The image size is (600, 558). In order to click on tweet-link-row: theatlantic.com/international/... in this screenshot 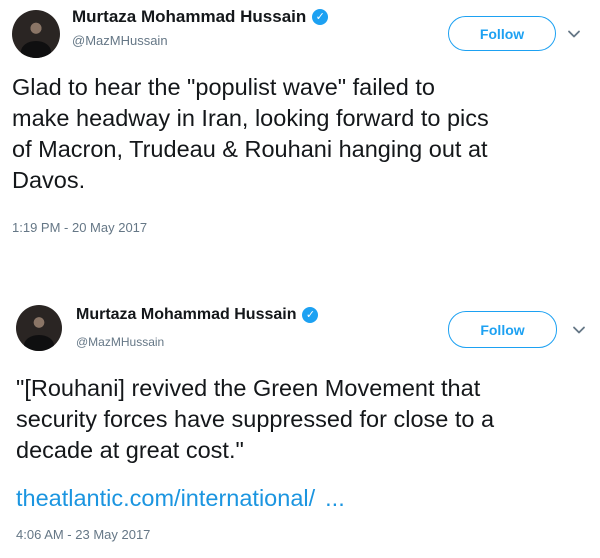, I will do `click(180, 498)`.